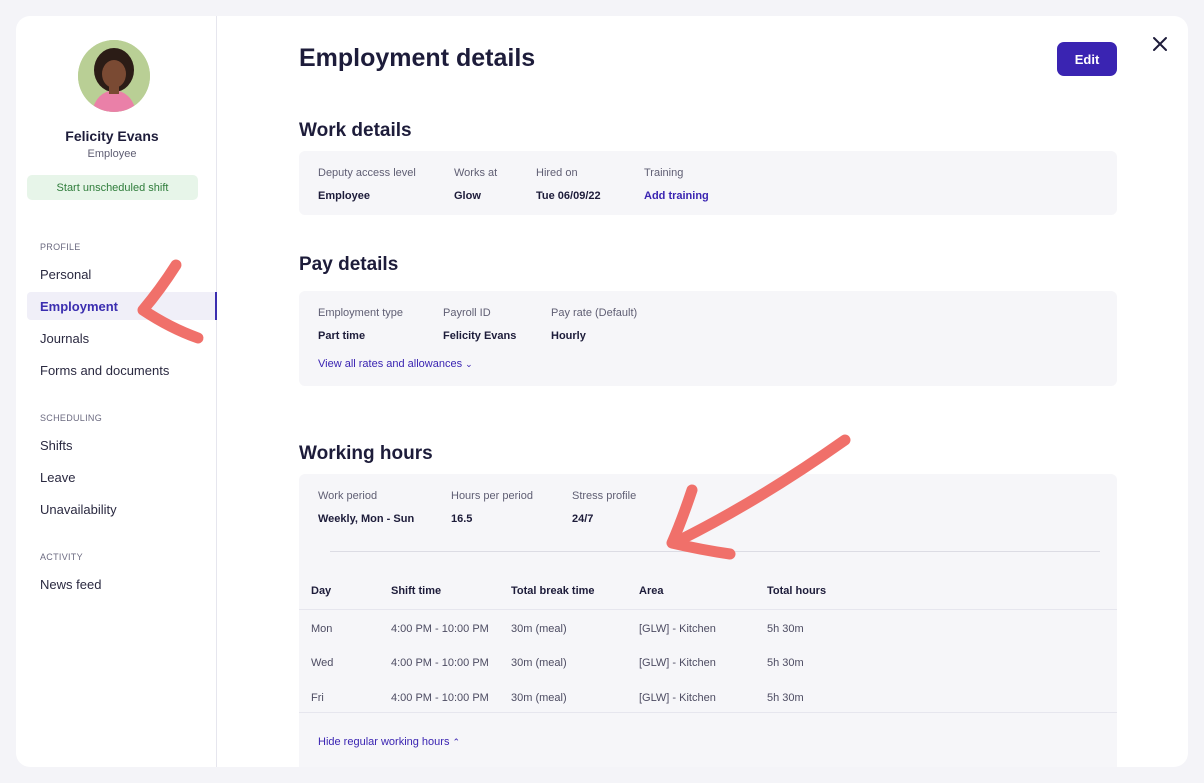 This screenshot has height=783, width=1204. I want to click on avatar-photo, so click(114, 76).